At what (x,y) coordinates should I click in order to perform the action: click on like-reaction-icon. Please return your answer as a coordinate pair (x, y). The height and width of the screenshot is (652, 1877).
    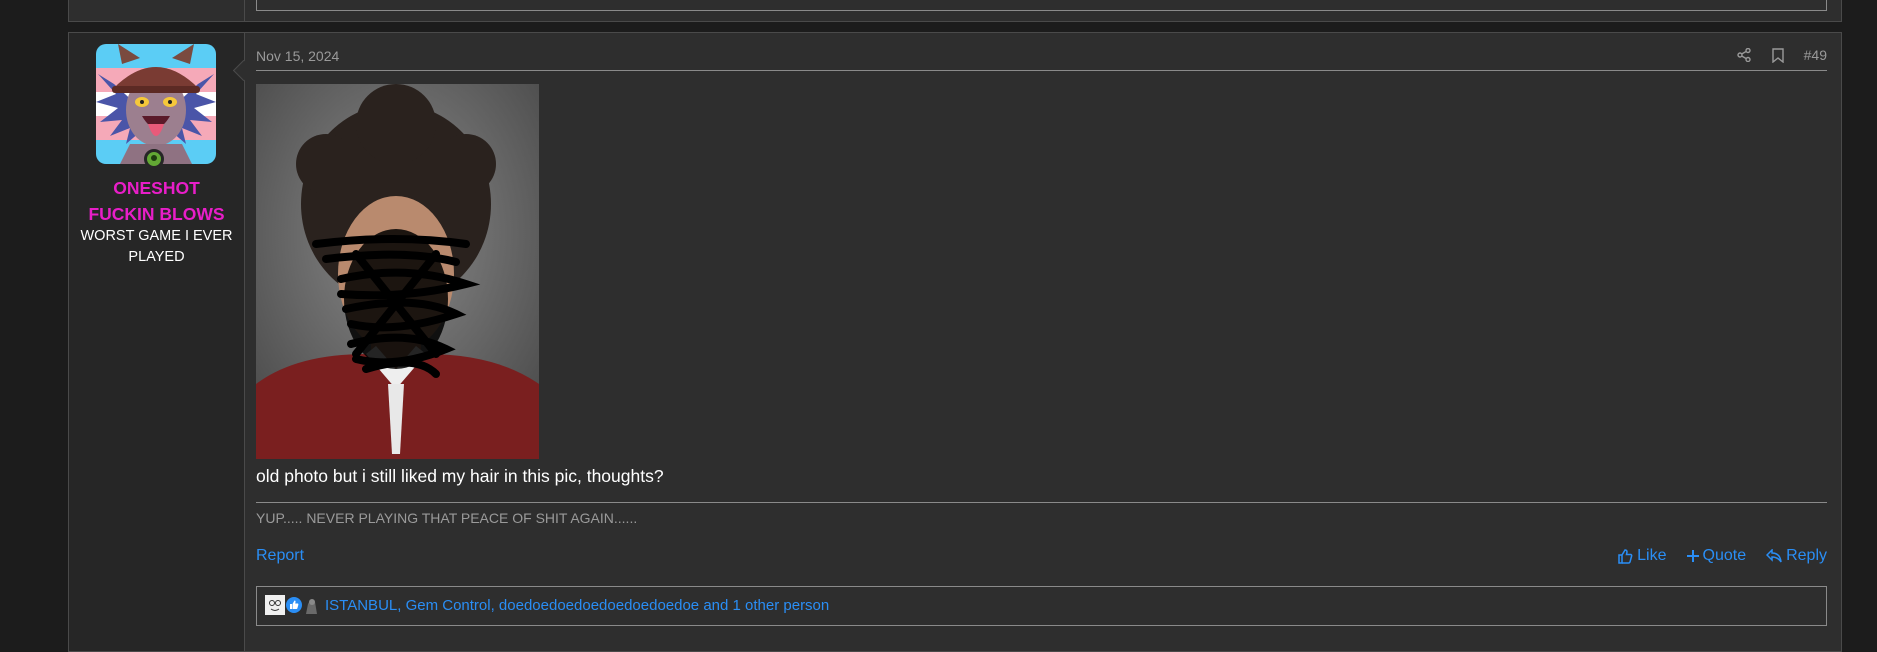
    Looking at the image, I should click on (294, 605).